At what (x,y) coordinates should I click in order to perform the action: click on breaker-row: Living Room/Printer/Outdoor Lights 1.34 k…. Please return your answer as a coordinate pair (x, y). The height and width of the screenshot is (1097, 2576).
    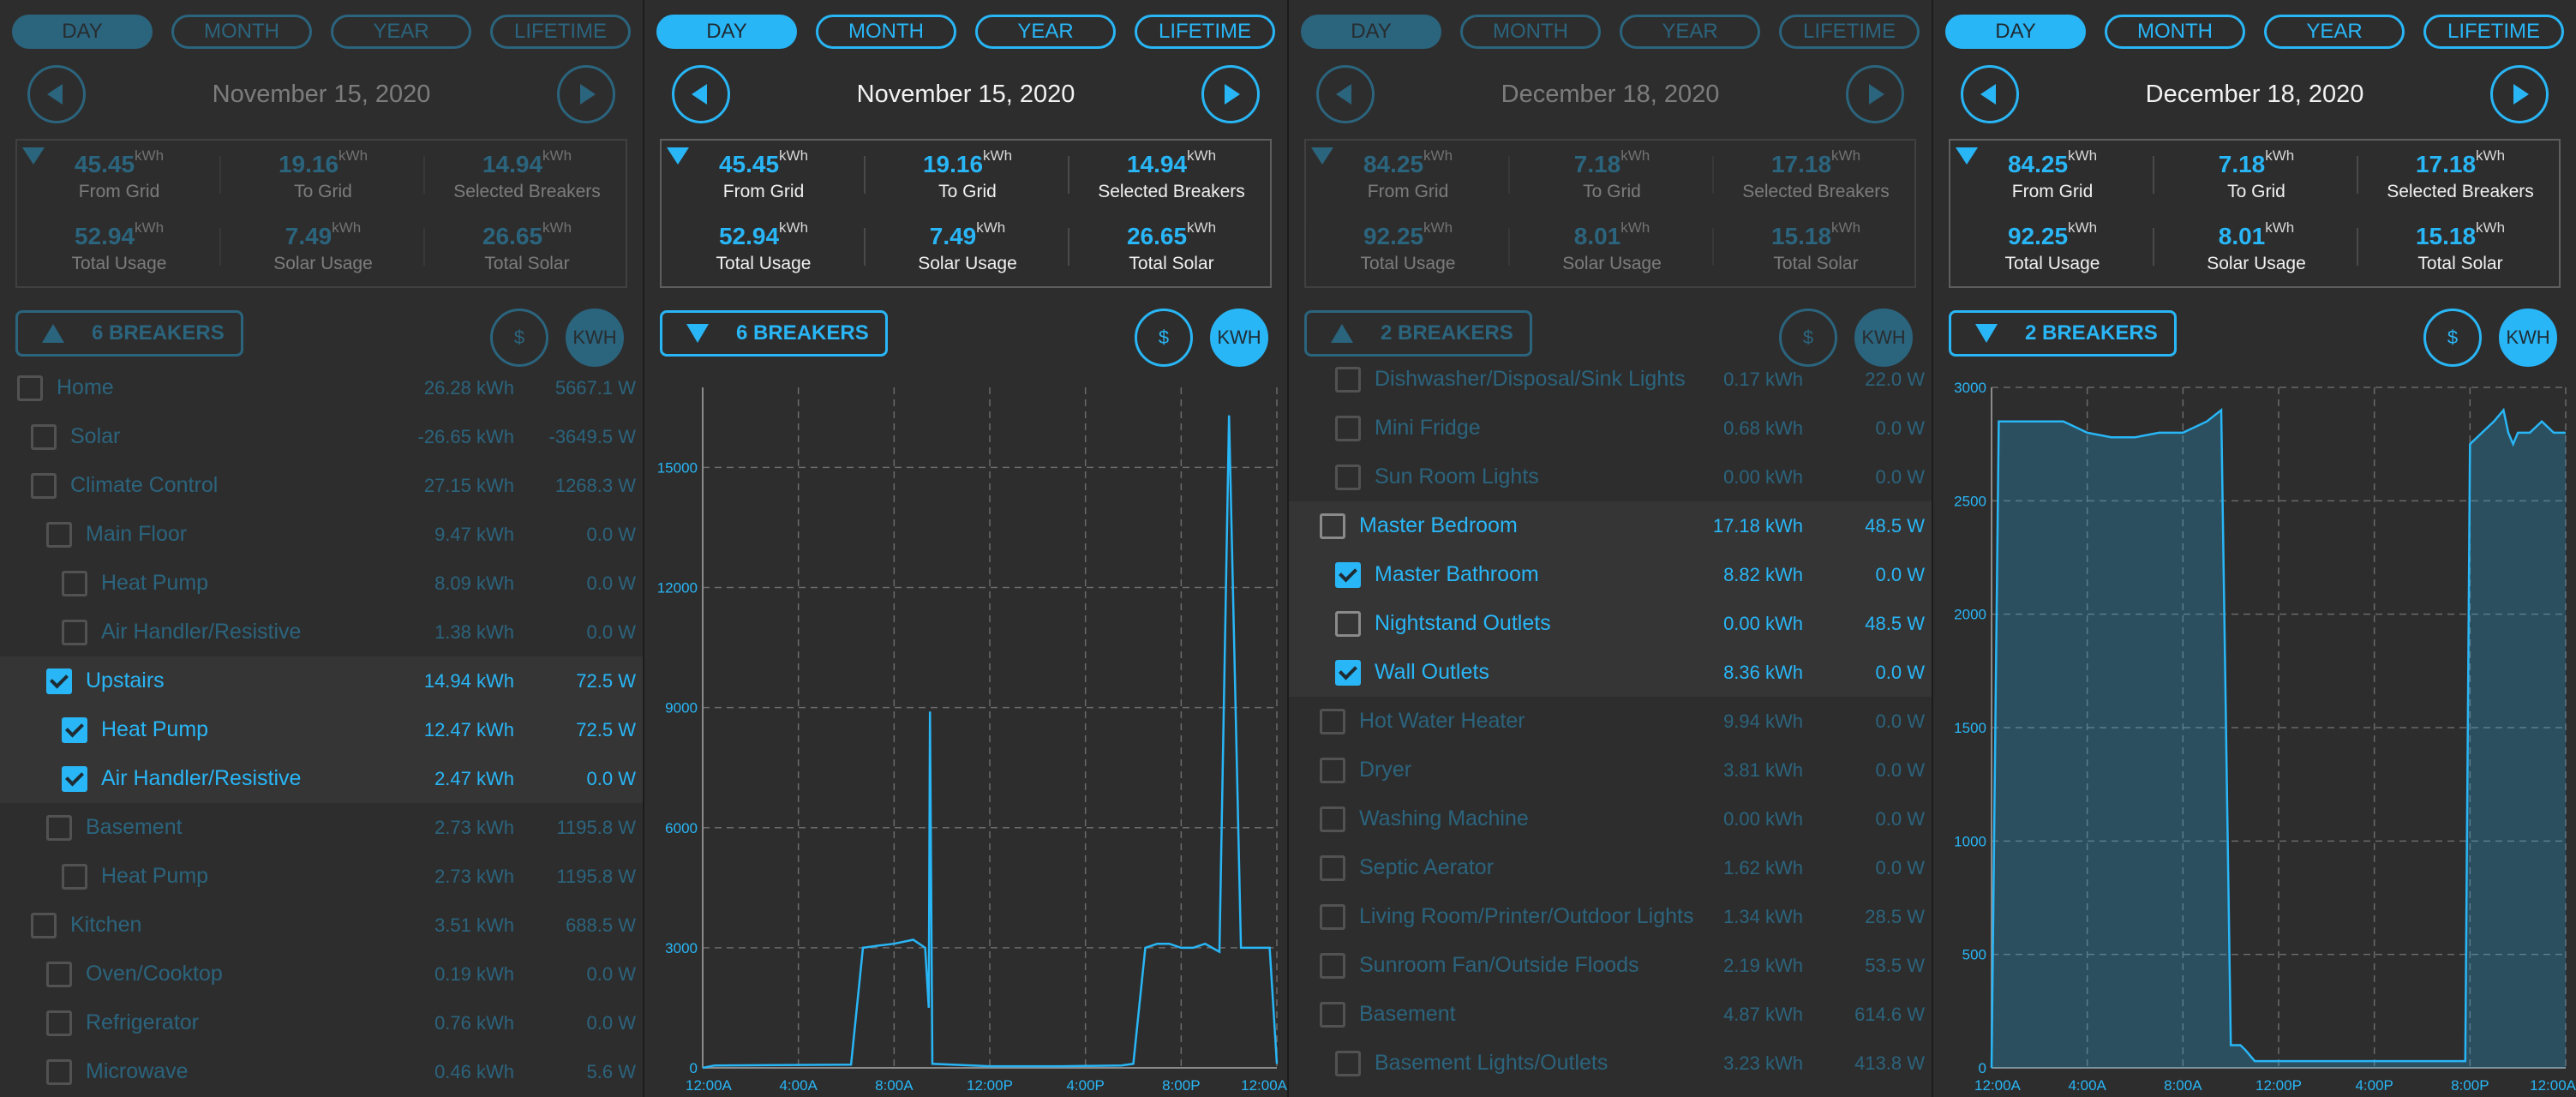
    Looking at the image, I should click on (1610, 916).